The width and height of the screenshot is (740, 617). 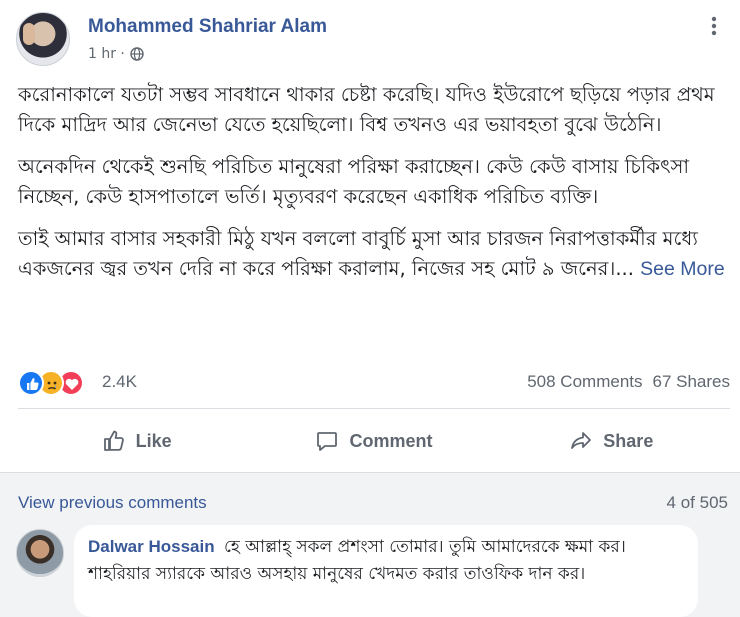 I want to click on globe-icon, so click(x=137, y=54).